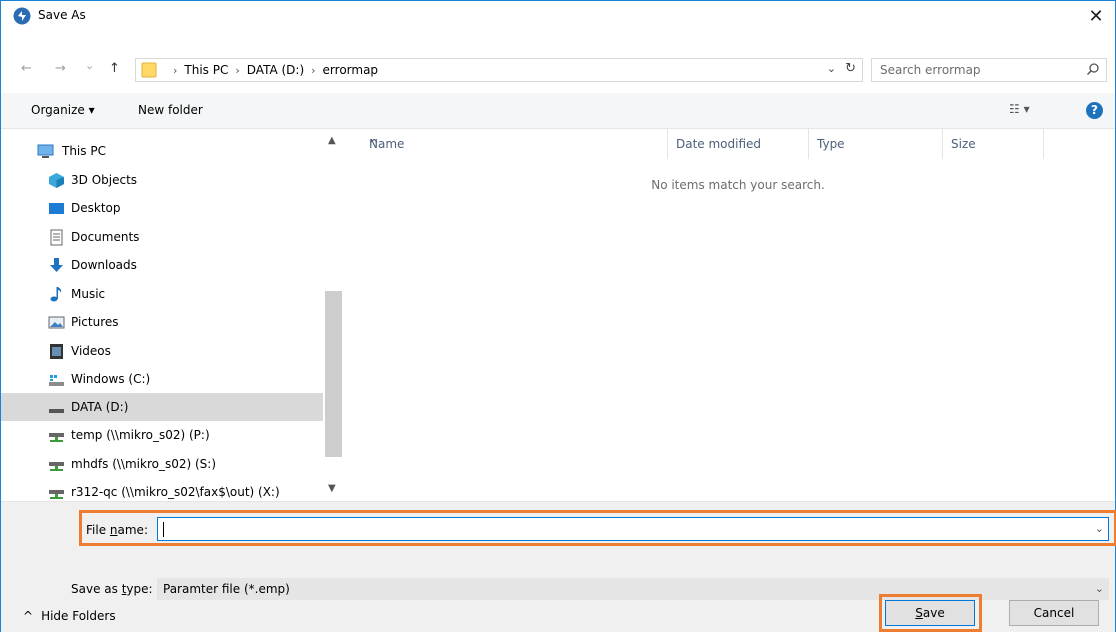 This screenshot has height=632, width=1116. Describe the element at coordinates (162, 265) in the screenshot. I see `nav-item-downloads: Downloads` at that location.